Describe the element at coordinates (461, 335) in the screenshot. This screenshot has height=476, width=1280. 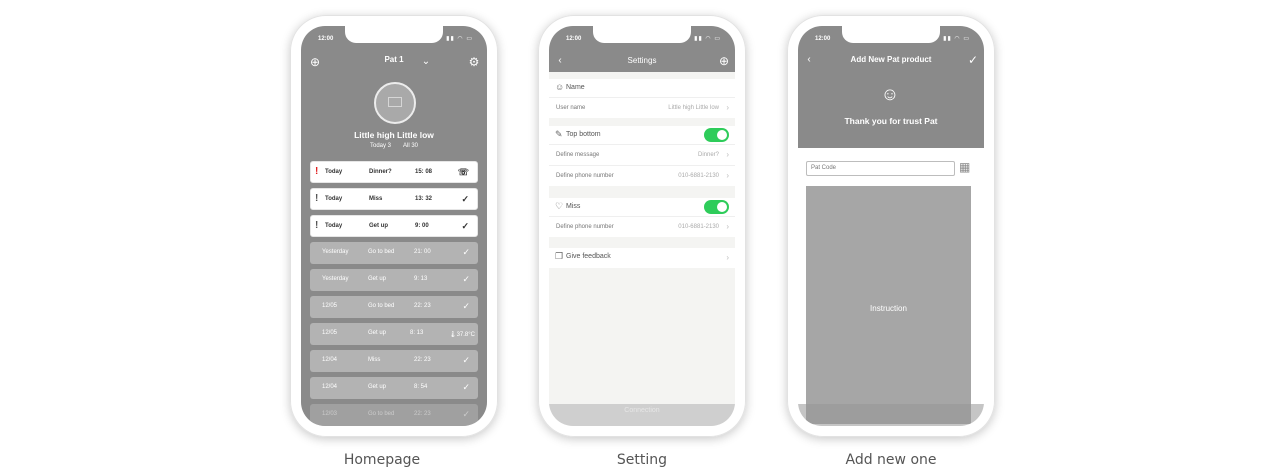
I see `thermometer-icon: 🌡37.8°C` at that location.